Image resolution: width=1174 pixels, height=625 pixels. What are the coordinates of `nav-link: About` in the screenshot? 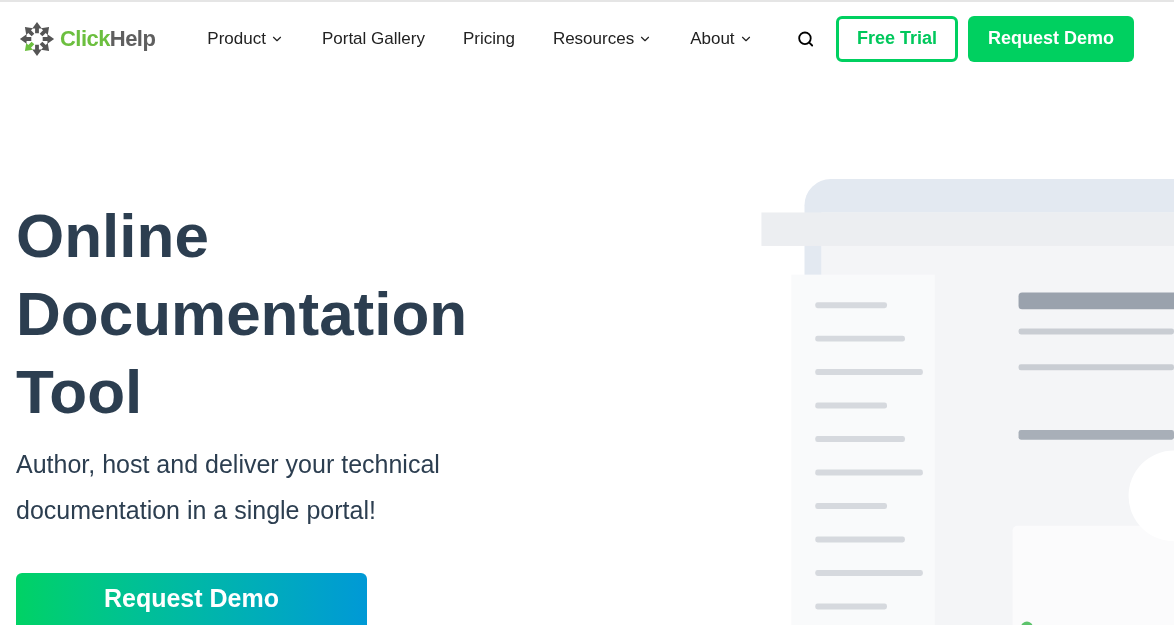 It's located at (721, 38).